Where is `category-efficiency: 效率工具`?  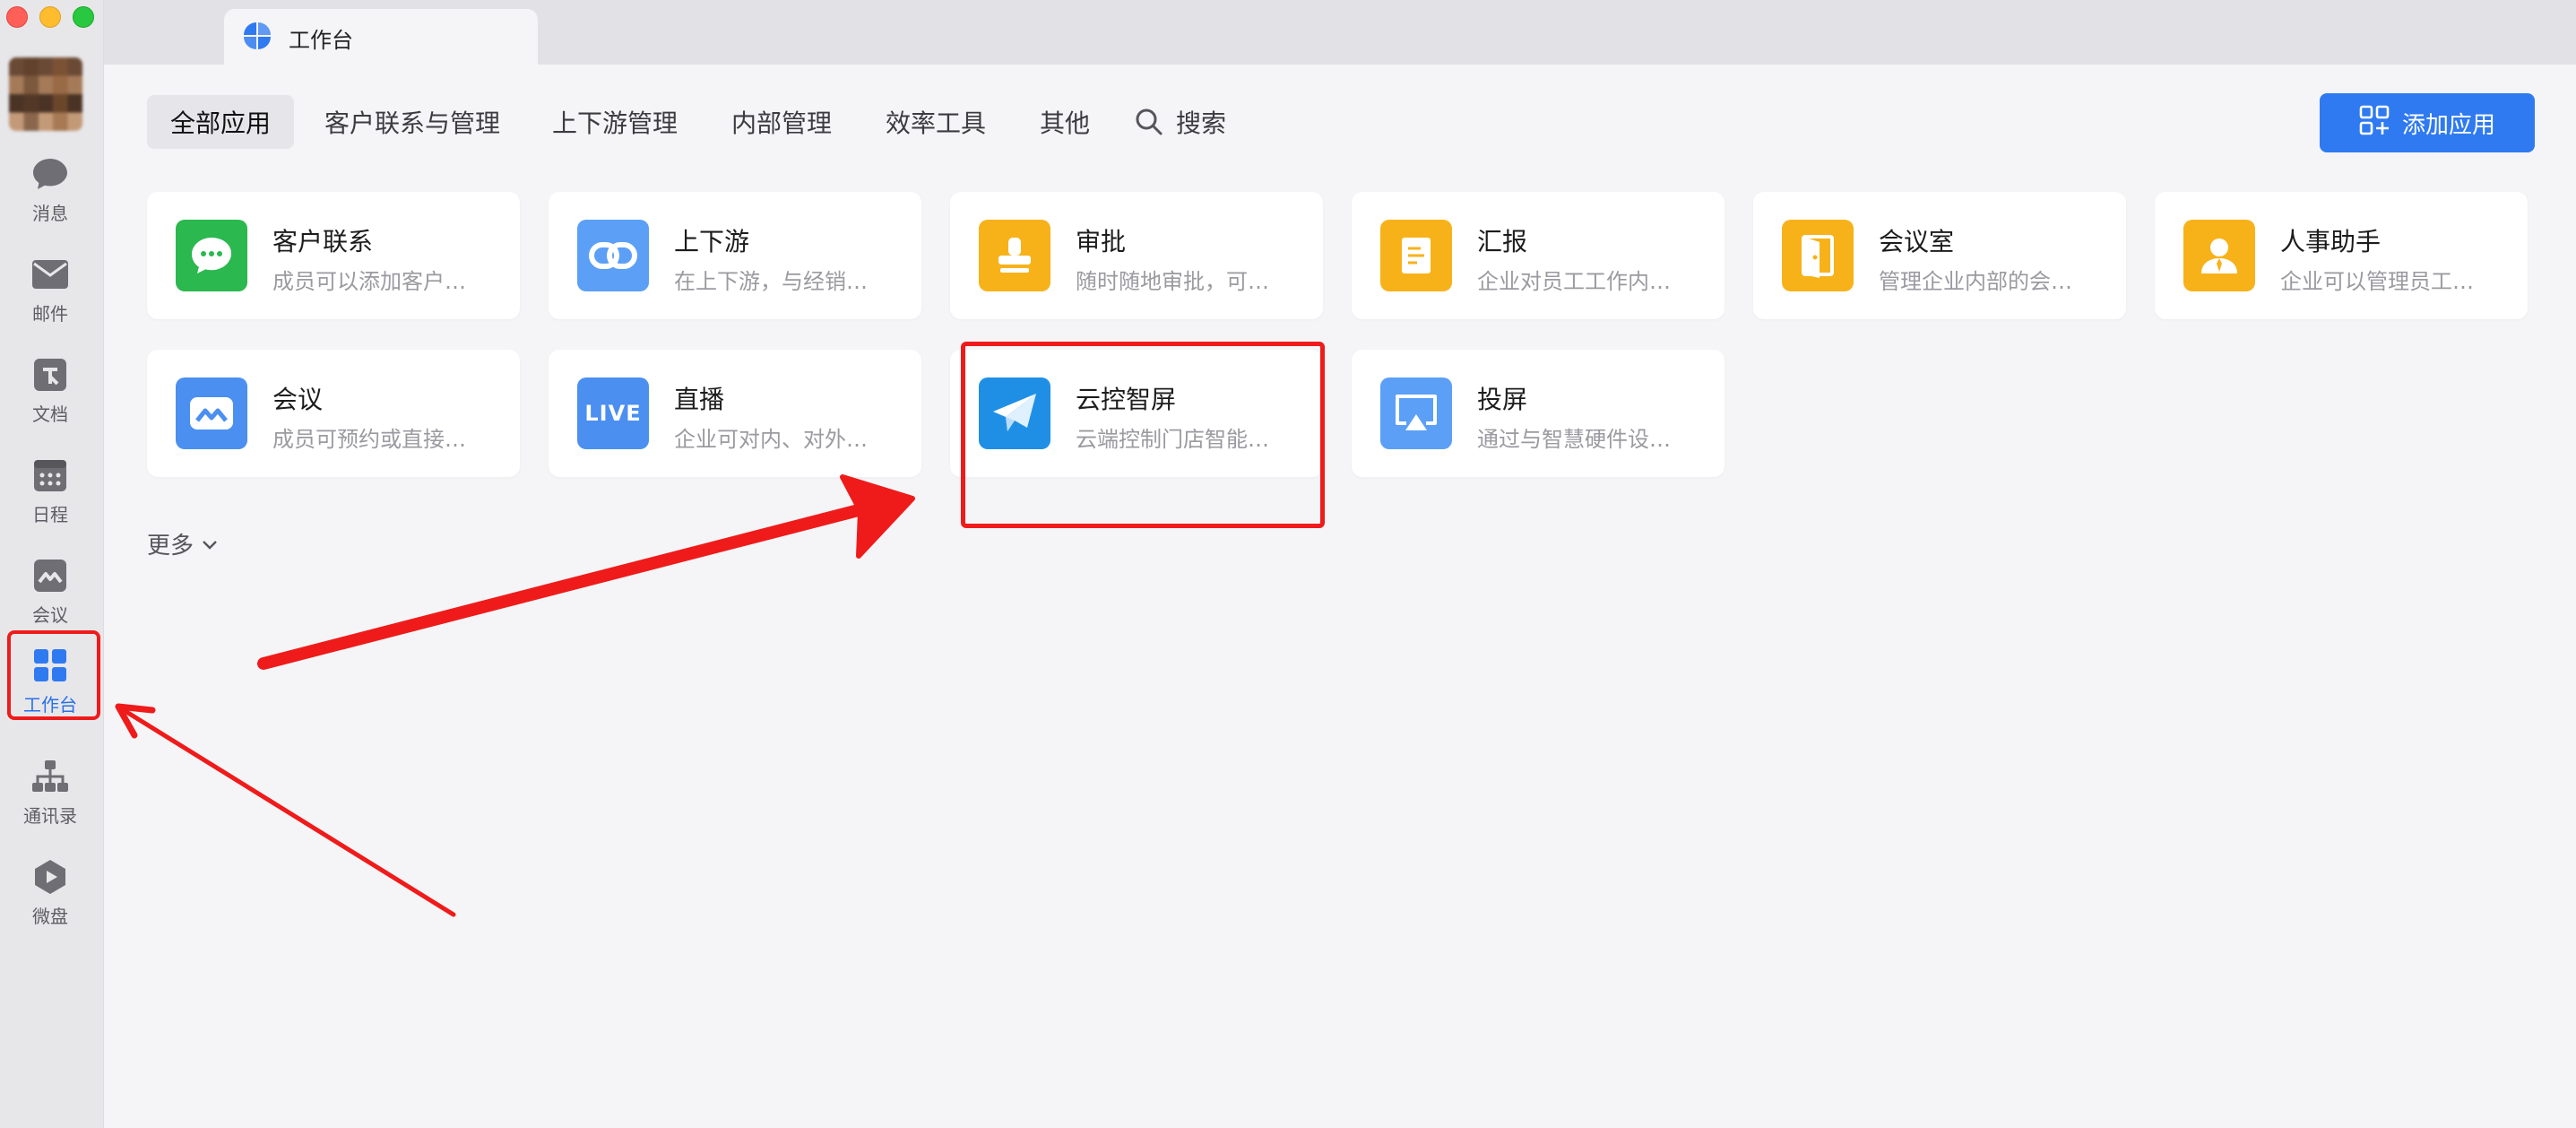 category-efficiency: 效率工具 is located at coordinates (936, 122).